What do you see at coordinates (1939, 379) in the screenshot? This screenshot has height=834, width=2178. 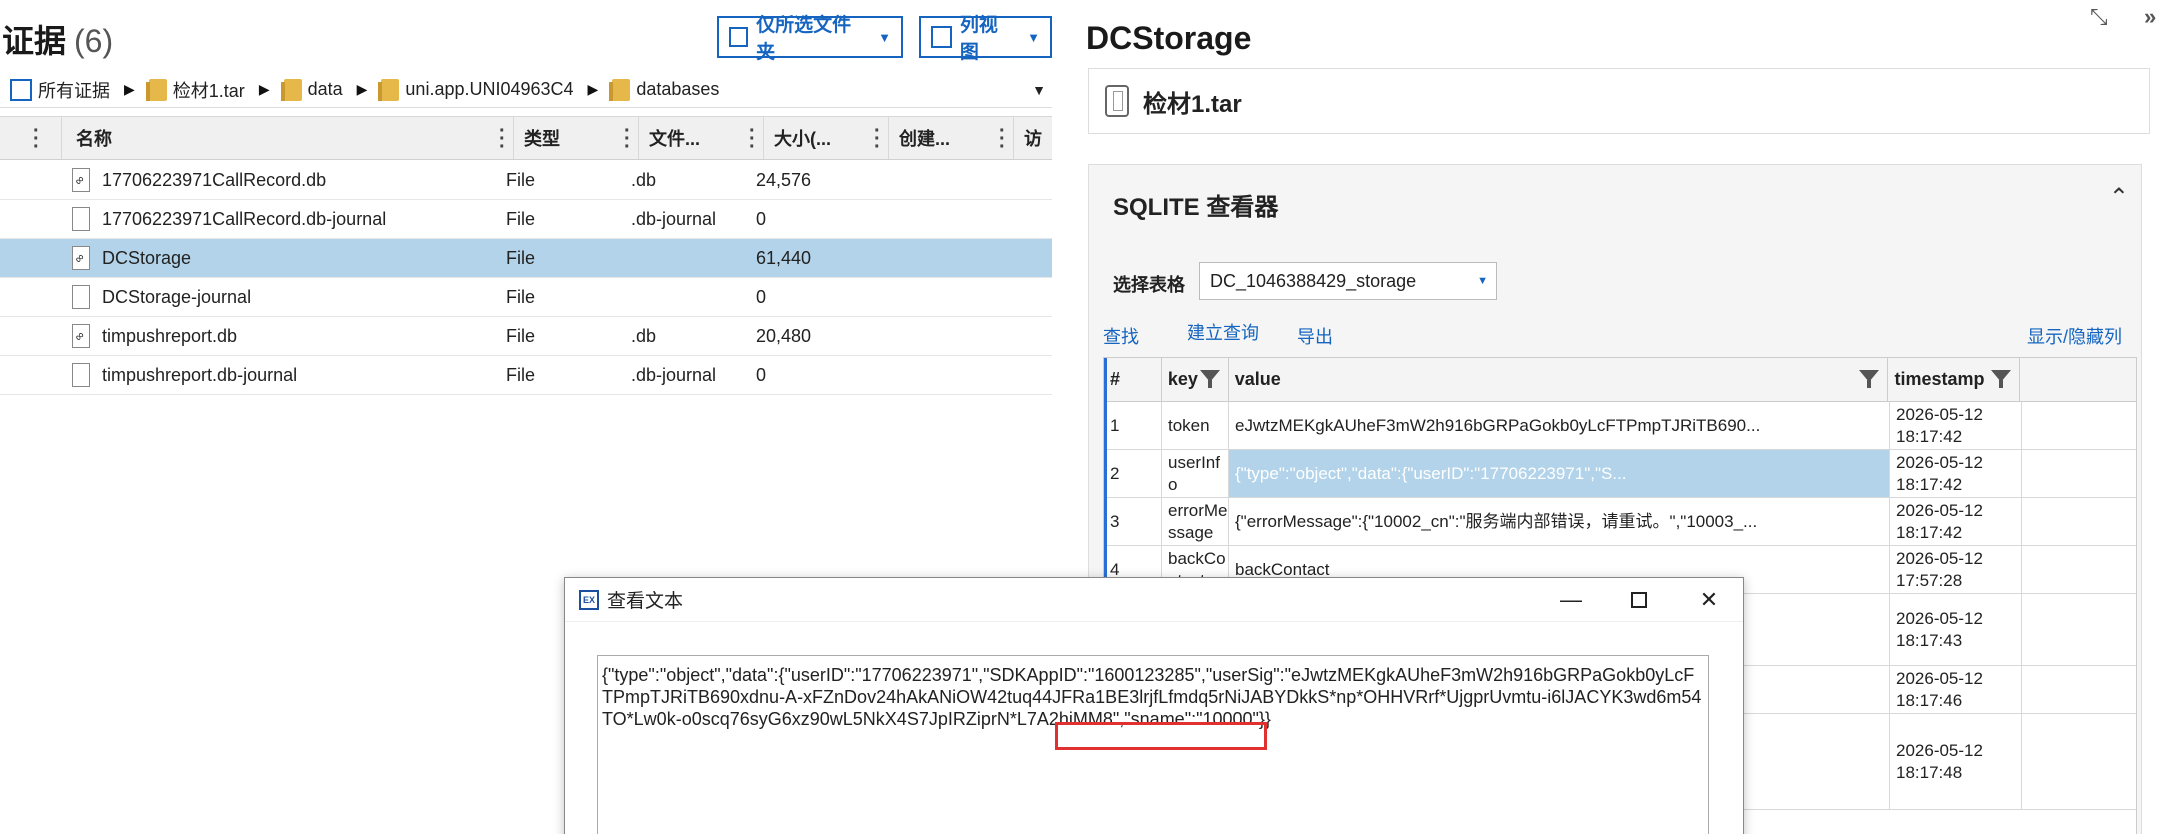 I see `column-header-label: timestamp` at bounding box center [1939, 379].